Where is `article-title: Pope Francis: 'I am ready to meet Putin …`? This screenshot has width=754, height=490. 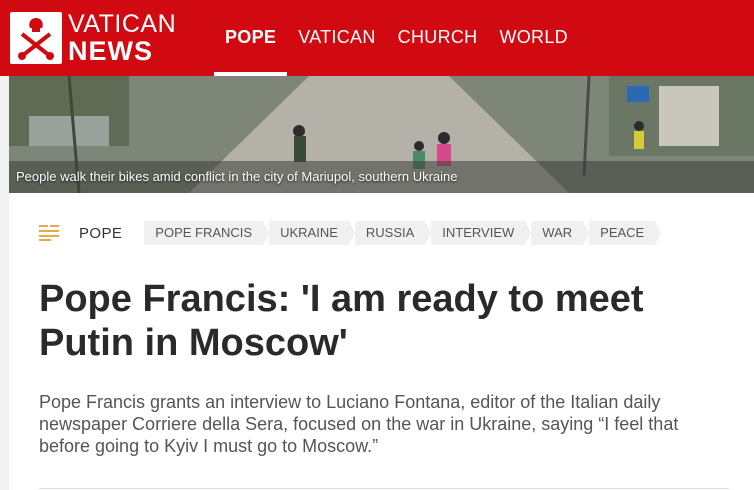
article-title: Pope Francis: 'I am ready to meet Putin … is located at coordinates (341, 321).